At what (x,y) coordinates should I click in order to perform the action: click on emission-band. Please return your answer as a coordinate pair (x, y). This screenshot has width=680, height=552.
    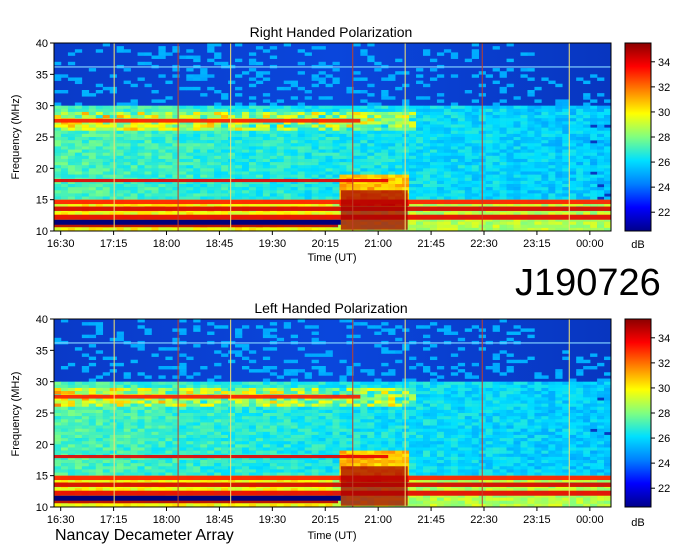
    Looking at the image, I should click on (207, 120).